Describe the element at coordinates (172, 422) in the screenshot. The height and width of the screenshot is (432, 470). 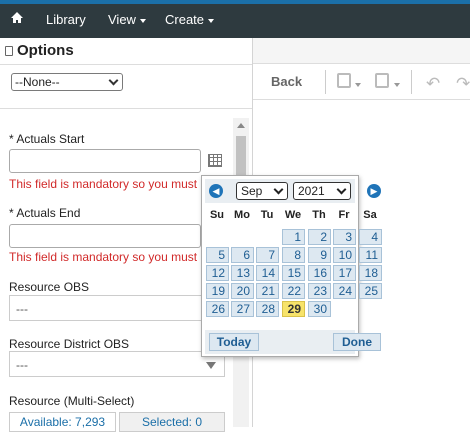
I see `tab-selected: Selected: 0` at that location.